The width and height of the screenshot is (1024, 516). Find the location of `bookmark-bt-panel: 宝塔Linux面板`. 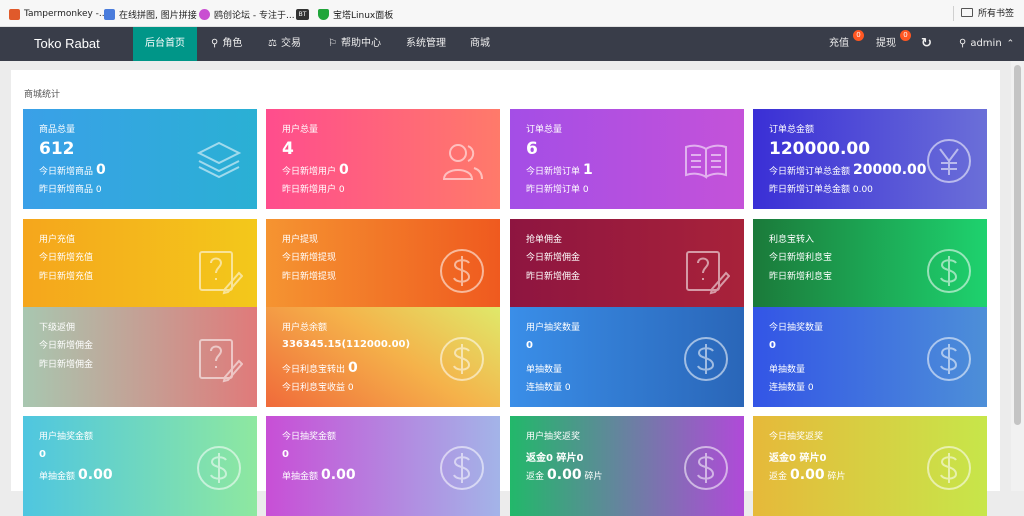

bookmark-bt-panel: 宝塔Linux面板 is located at coordinates (355, 14).